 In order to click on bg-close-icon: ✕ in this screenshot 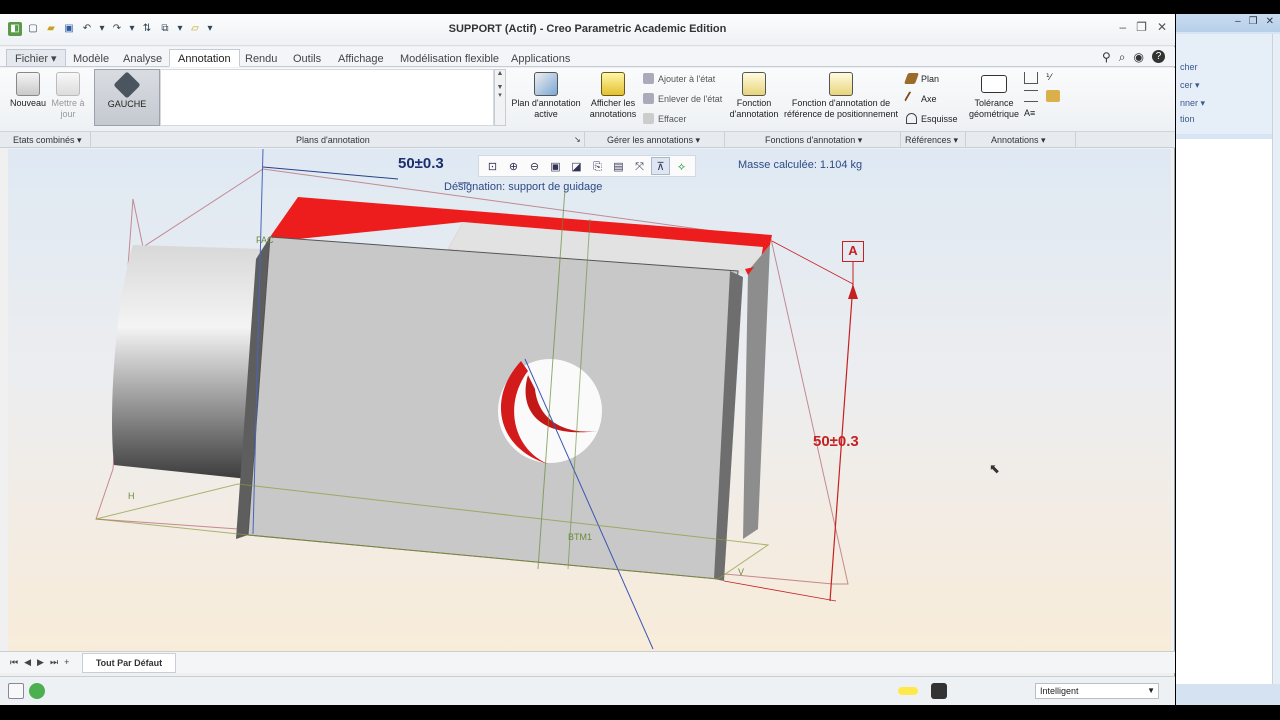, I will do `click(1270, 21)`.